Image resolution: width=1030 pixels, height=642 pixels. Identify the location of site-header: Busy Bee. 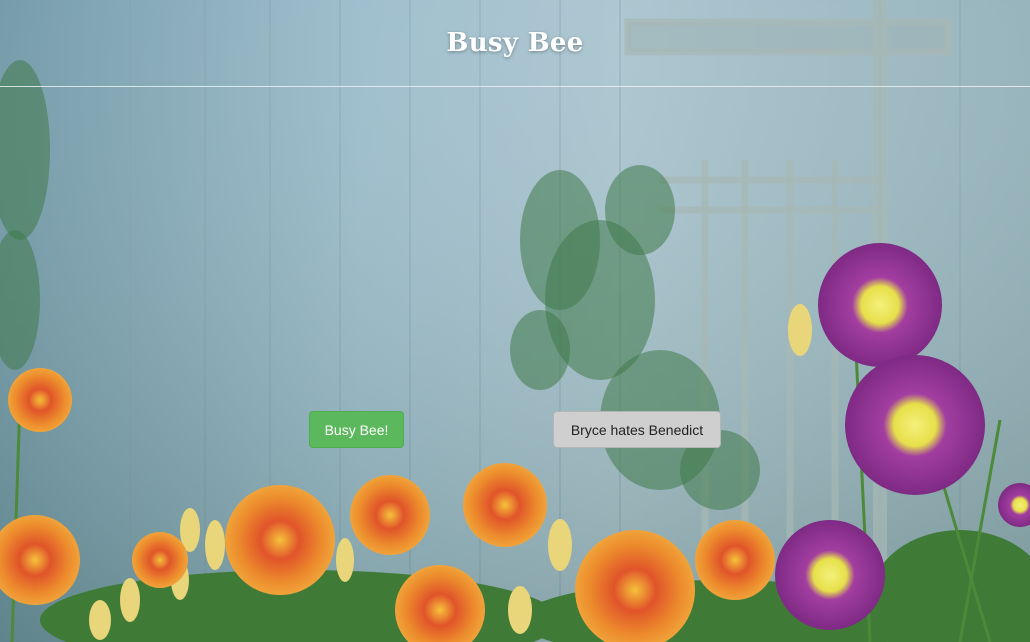
(515, 43).